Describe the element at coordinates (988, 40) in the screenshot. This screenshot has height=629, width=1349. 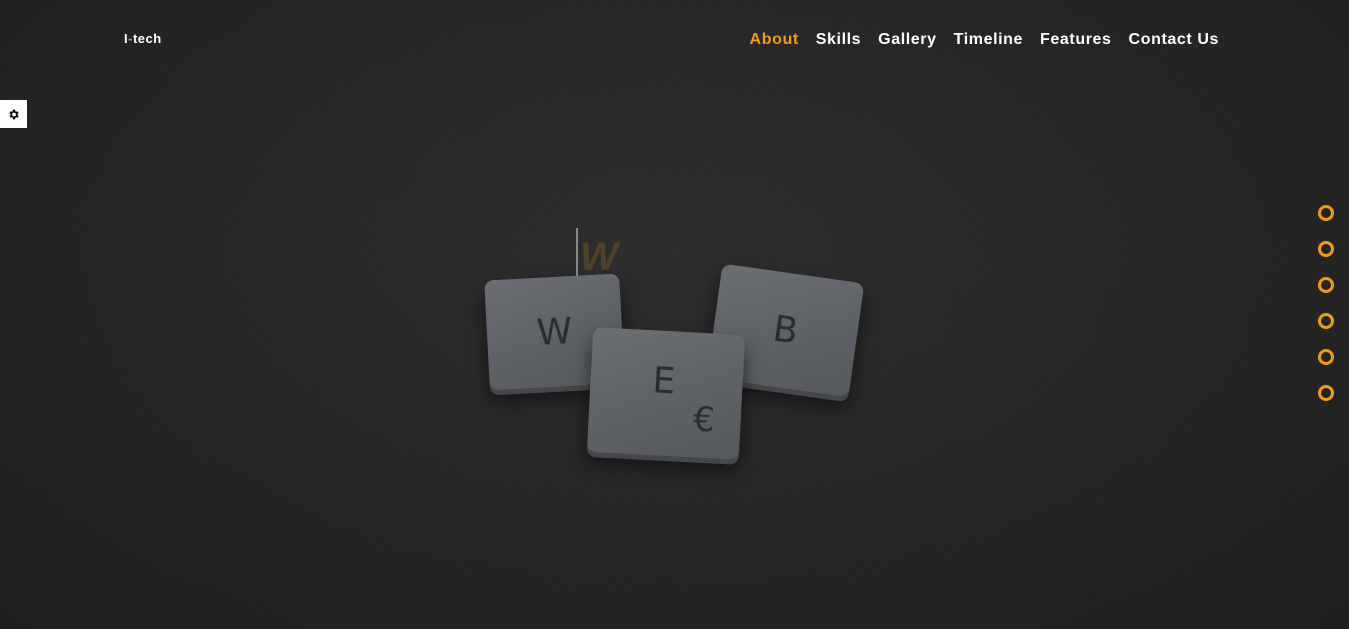
I see `nav-timeline: Timeline` at that location.